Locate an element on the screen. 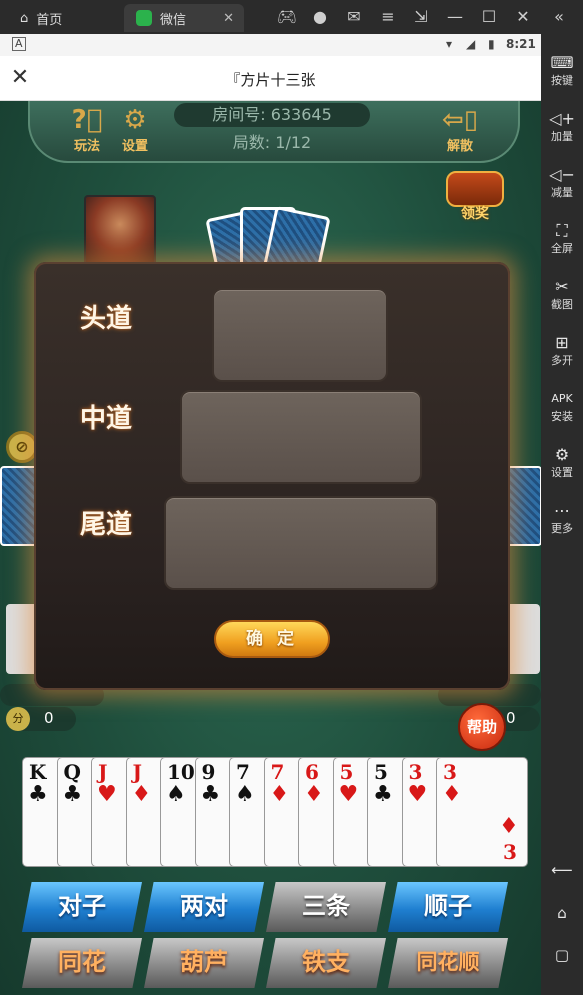 The width and height of the screenshot is (583, 995). minimize-icon: — is located at coordinates (455, 17).